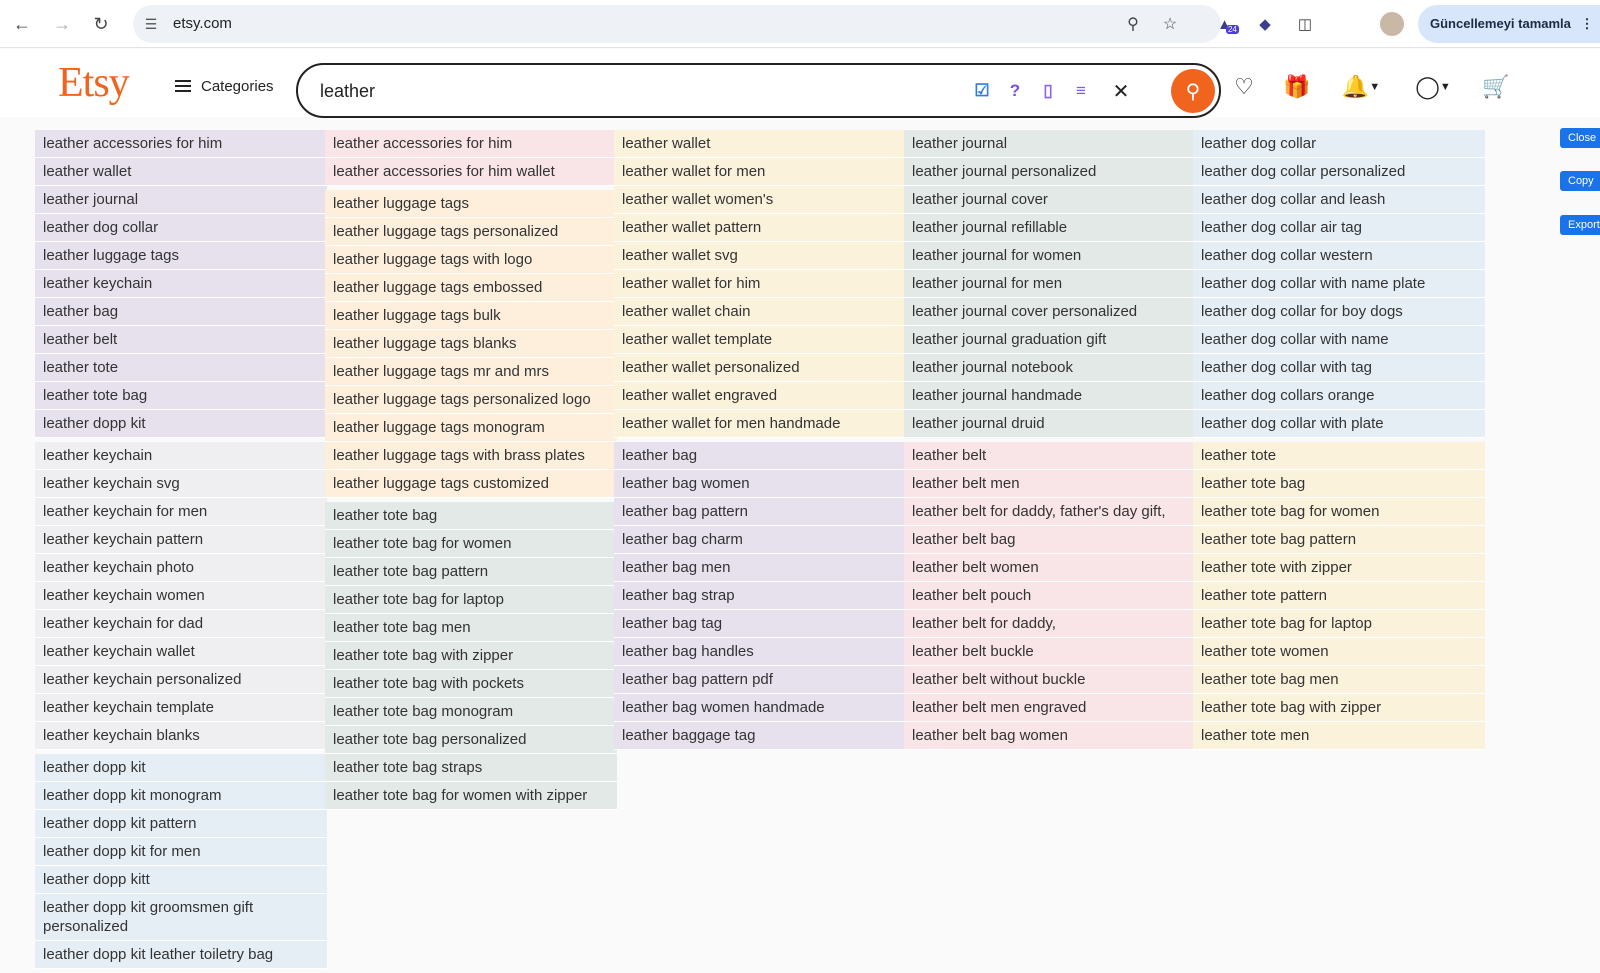 The width and height of the screenshot is (1600, 973). What do you see at coordinates (471, 740) in the screenshot?
I see `suggestion-item: leather tote bag personalized` at bounding box center [471, 740].